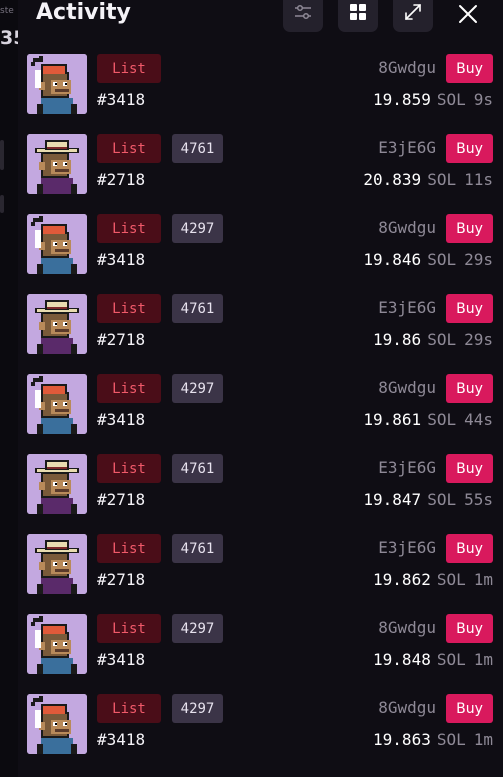 This screenshot has width=503, height=777. I want to click on price-line: 19.86 SOL 29s, so click(433, 339).